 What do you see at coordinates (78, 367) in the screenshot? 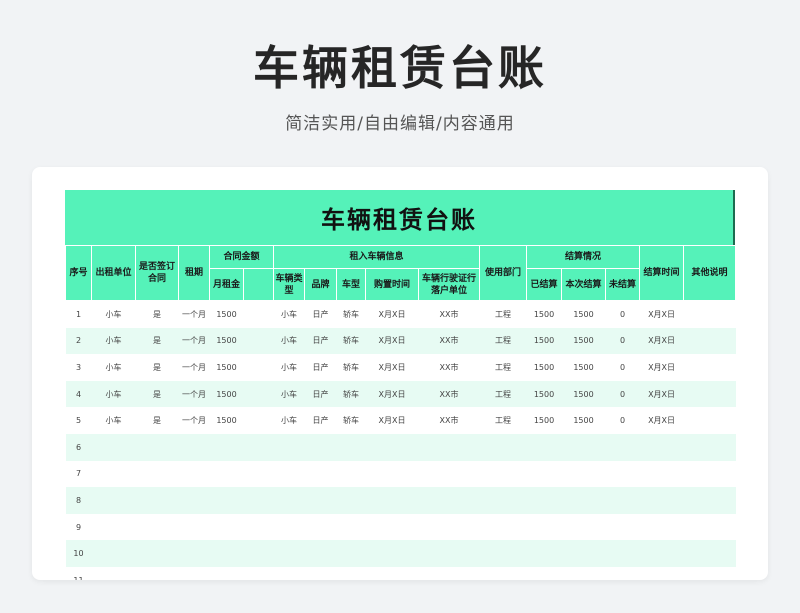
I see `cell-seq: 3` at bounding box center [78, 367].